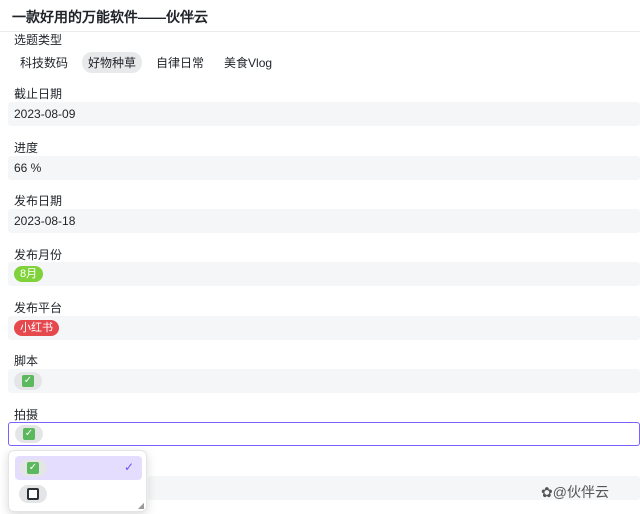 This screenshot has height=514, width=640. Describe the element at coordinates (324, 221) in the screenshot. I see `publish-date-field: 2023-08-18` at that location.